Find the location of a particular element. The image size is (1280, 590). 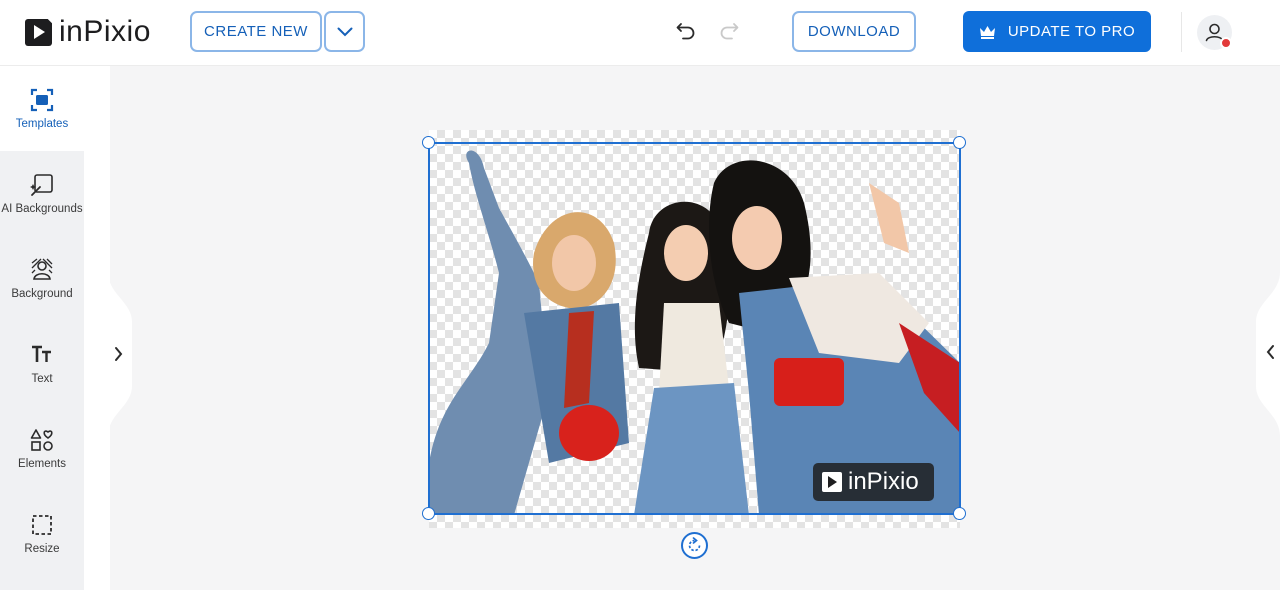

background-icon is located at coordinates (42, 269).